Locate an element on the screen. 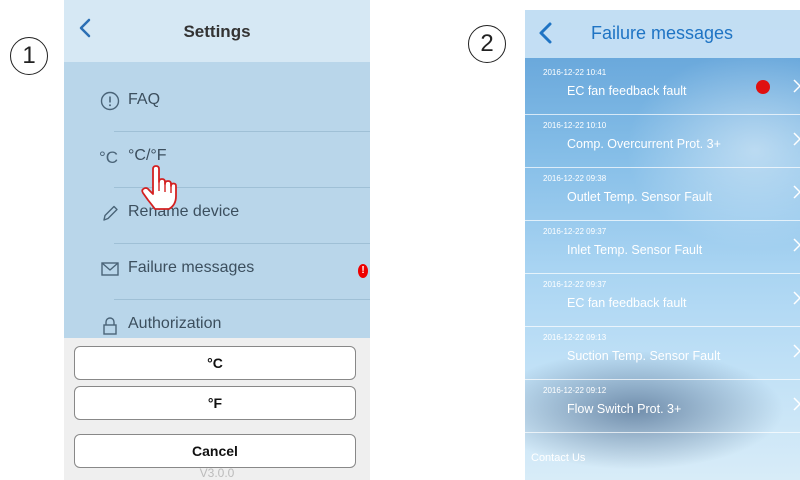 The image size is (800, 480). settings-item-label: Failure messages is located at coordinates (191, 267).